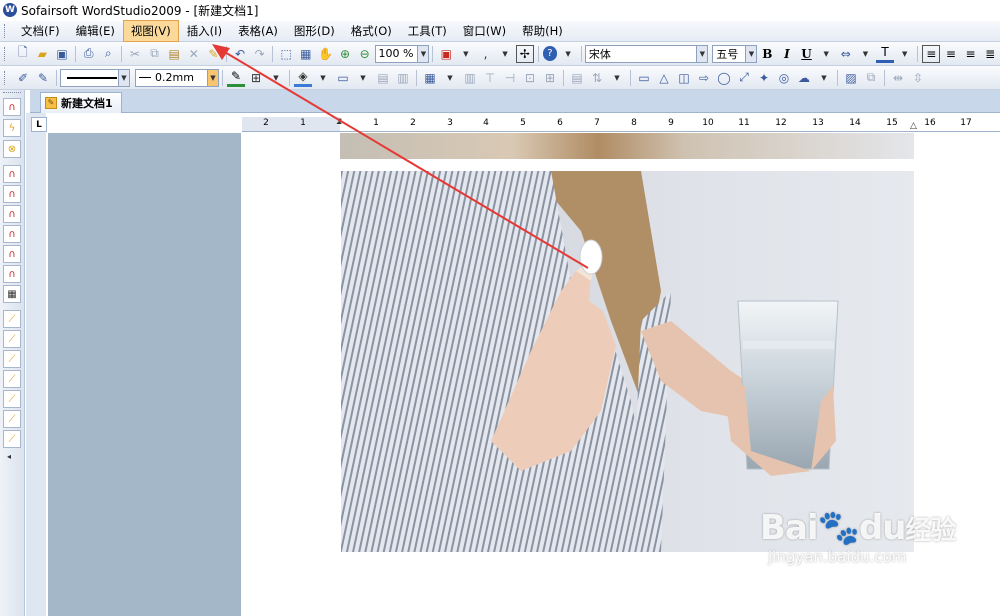 This screenshot has width=1000, height=616. I want to click on insert-image-icon: ▨, so click(851, 78).